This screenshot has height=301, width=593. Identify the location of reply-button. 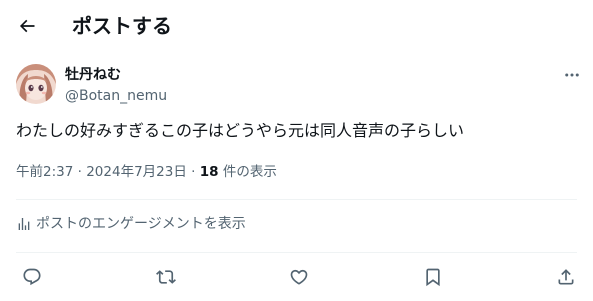
(32, 277).